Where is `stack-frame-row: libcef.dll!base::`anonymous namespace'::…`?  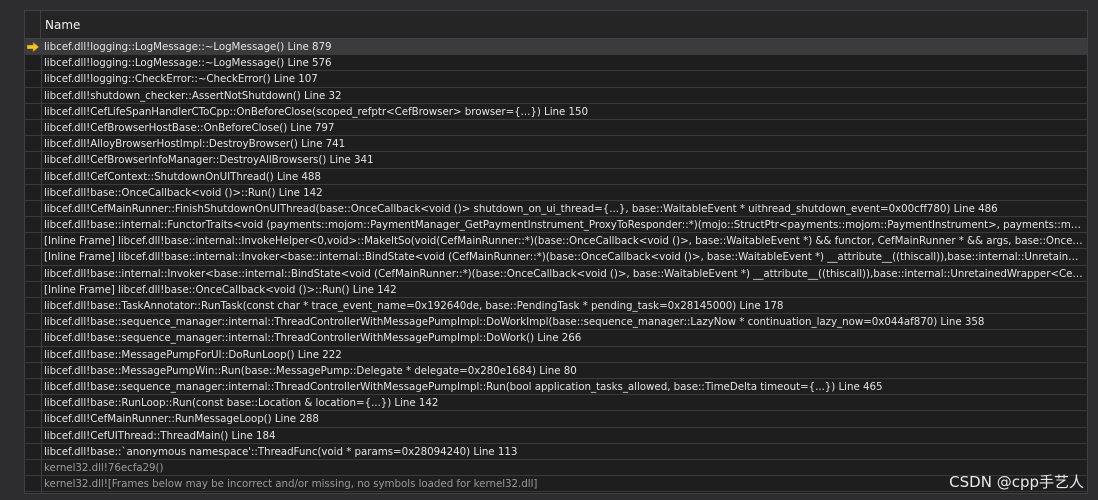
stack-frame-row: libcef.dll!base::`anonymous namespace'::… is located at coordinates (556, 452).